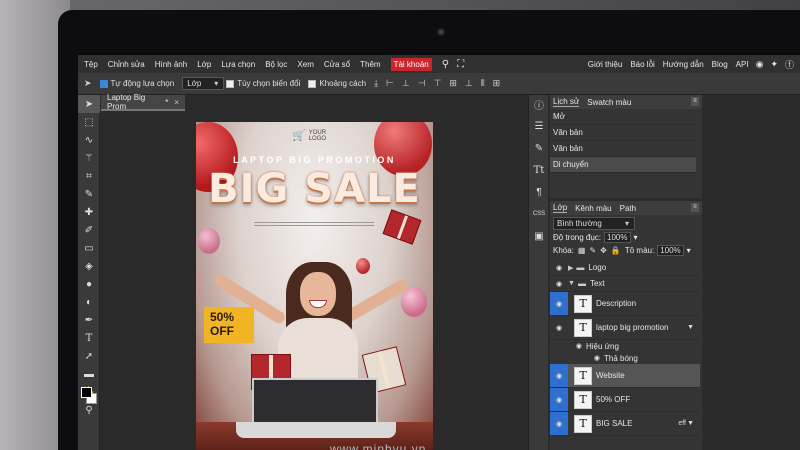  Describe the element at coordinates (539, 148) in the screenshot. I see `brush-settings-icon: ✎` at that location.